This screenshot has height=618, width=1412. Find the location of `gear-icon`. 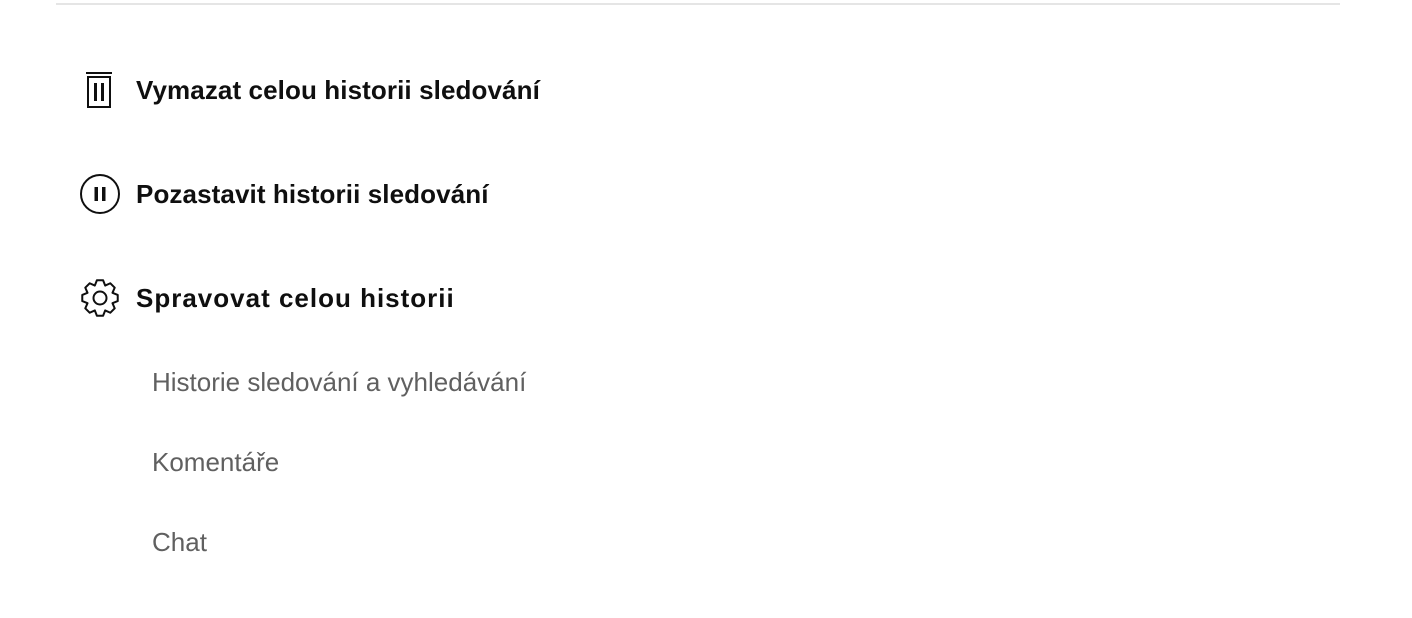

gear-icon is located at coordinates (100, 298).